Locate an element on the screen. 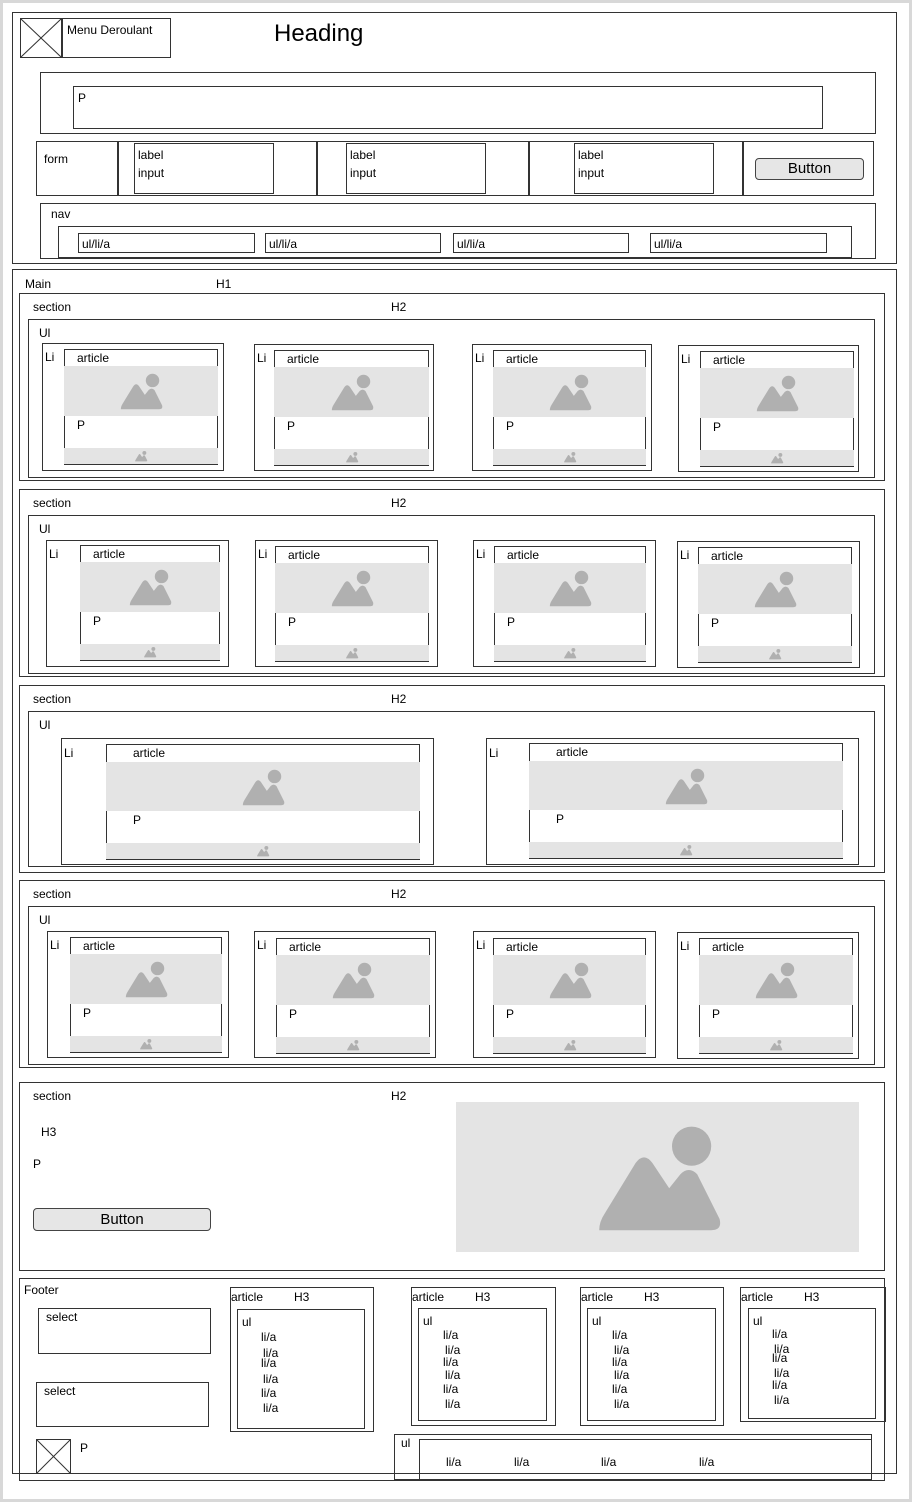  section5-image-icon is located at coordinates (657, 1177).